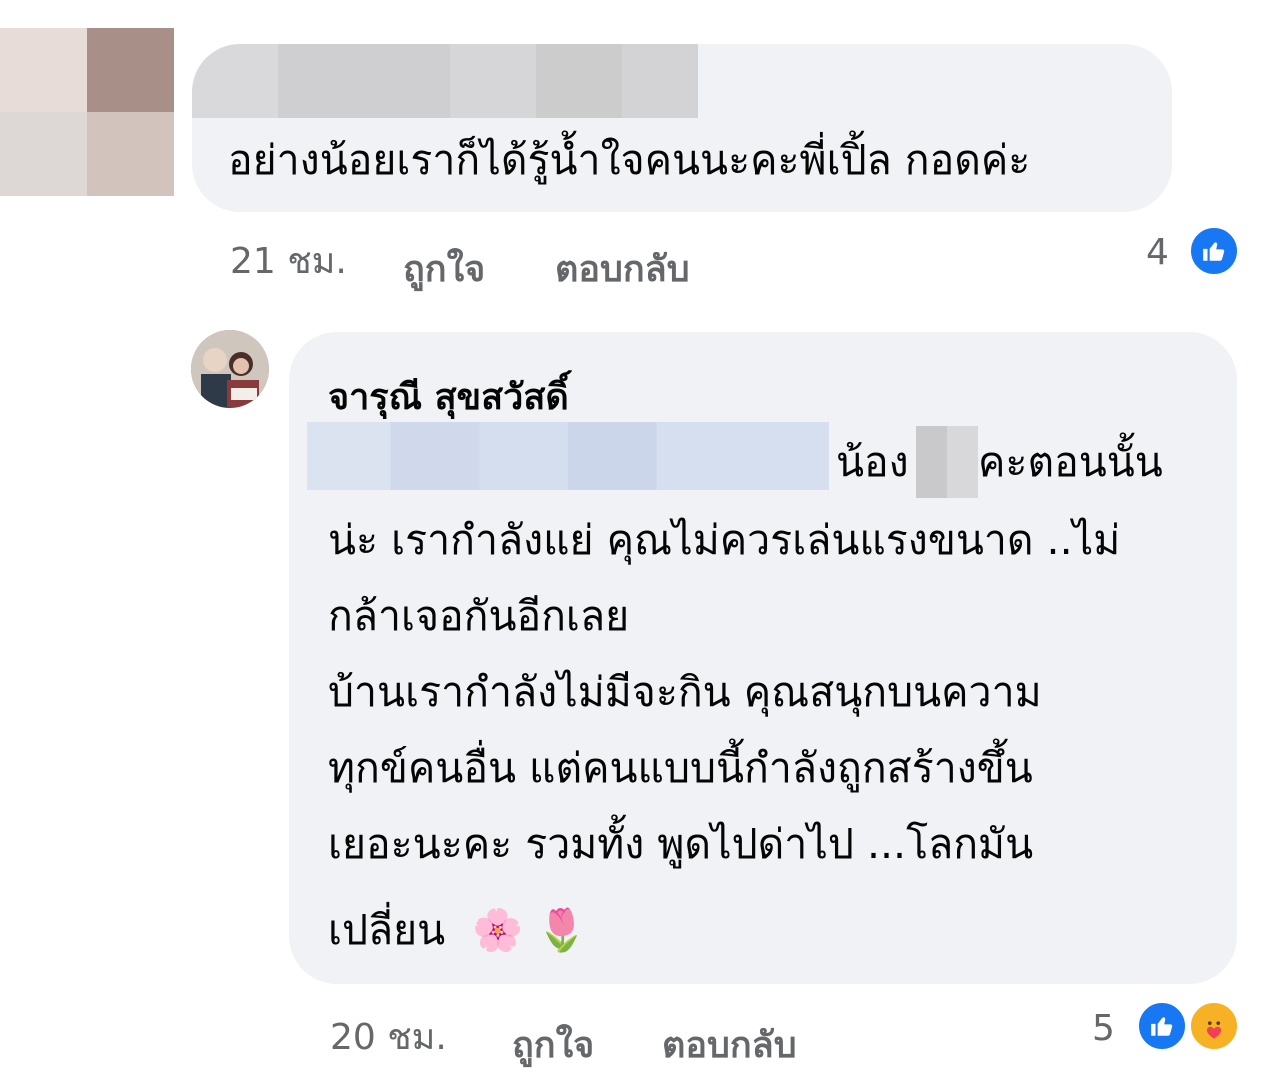 This screenshot has height=1080, width=1280. What do you see at coordinates (498, 930) in the screenshot?
I see `cherry-blossom-icon: 🌸` at bounding box center [498, 930].